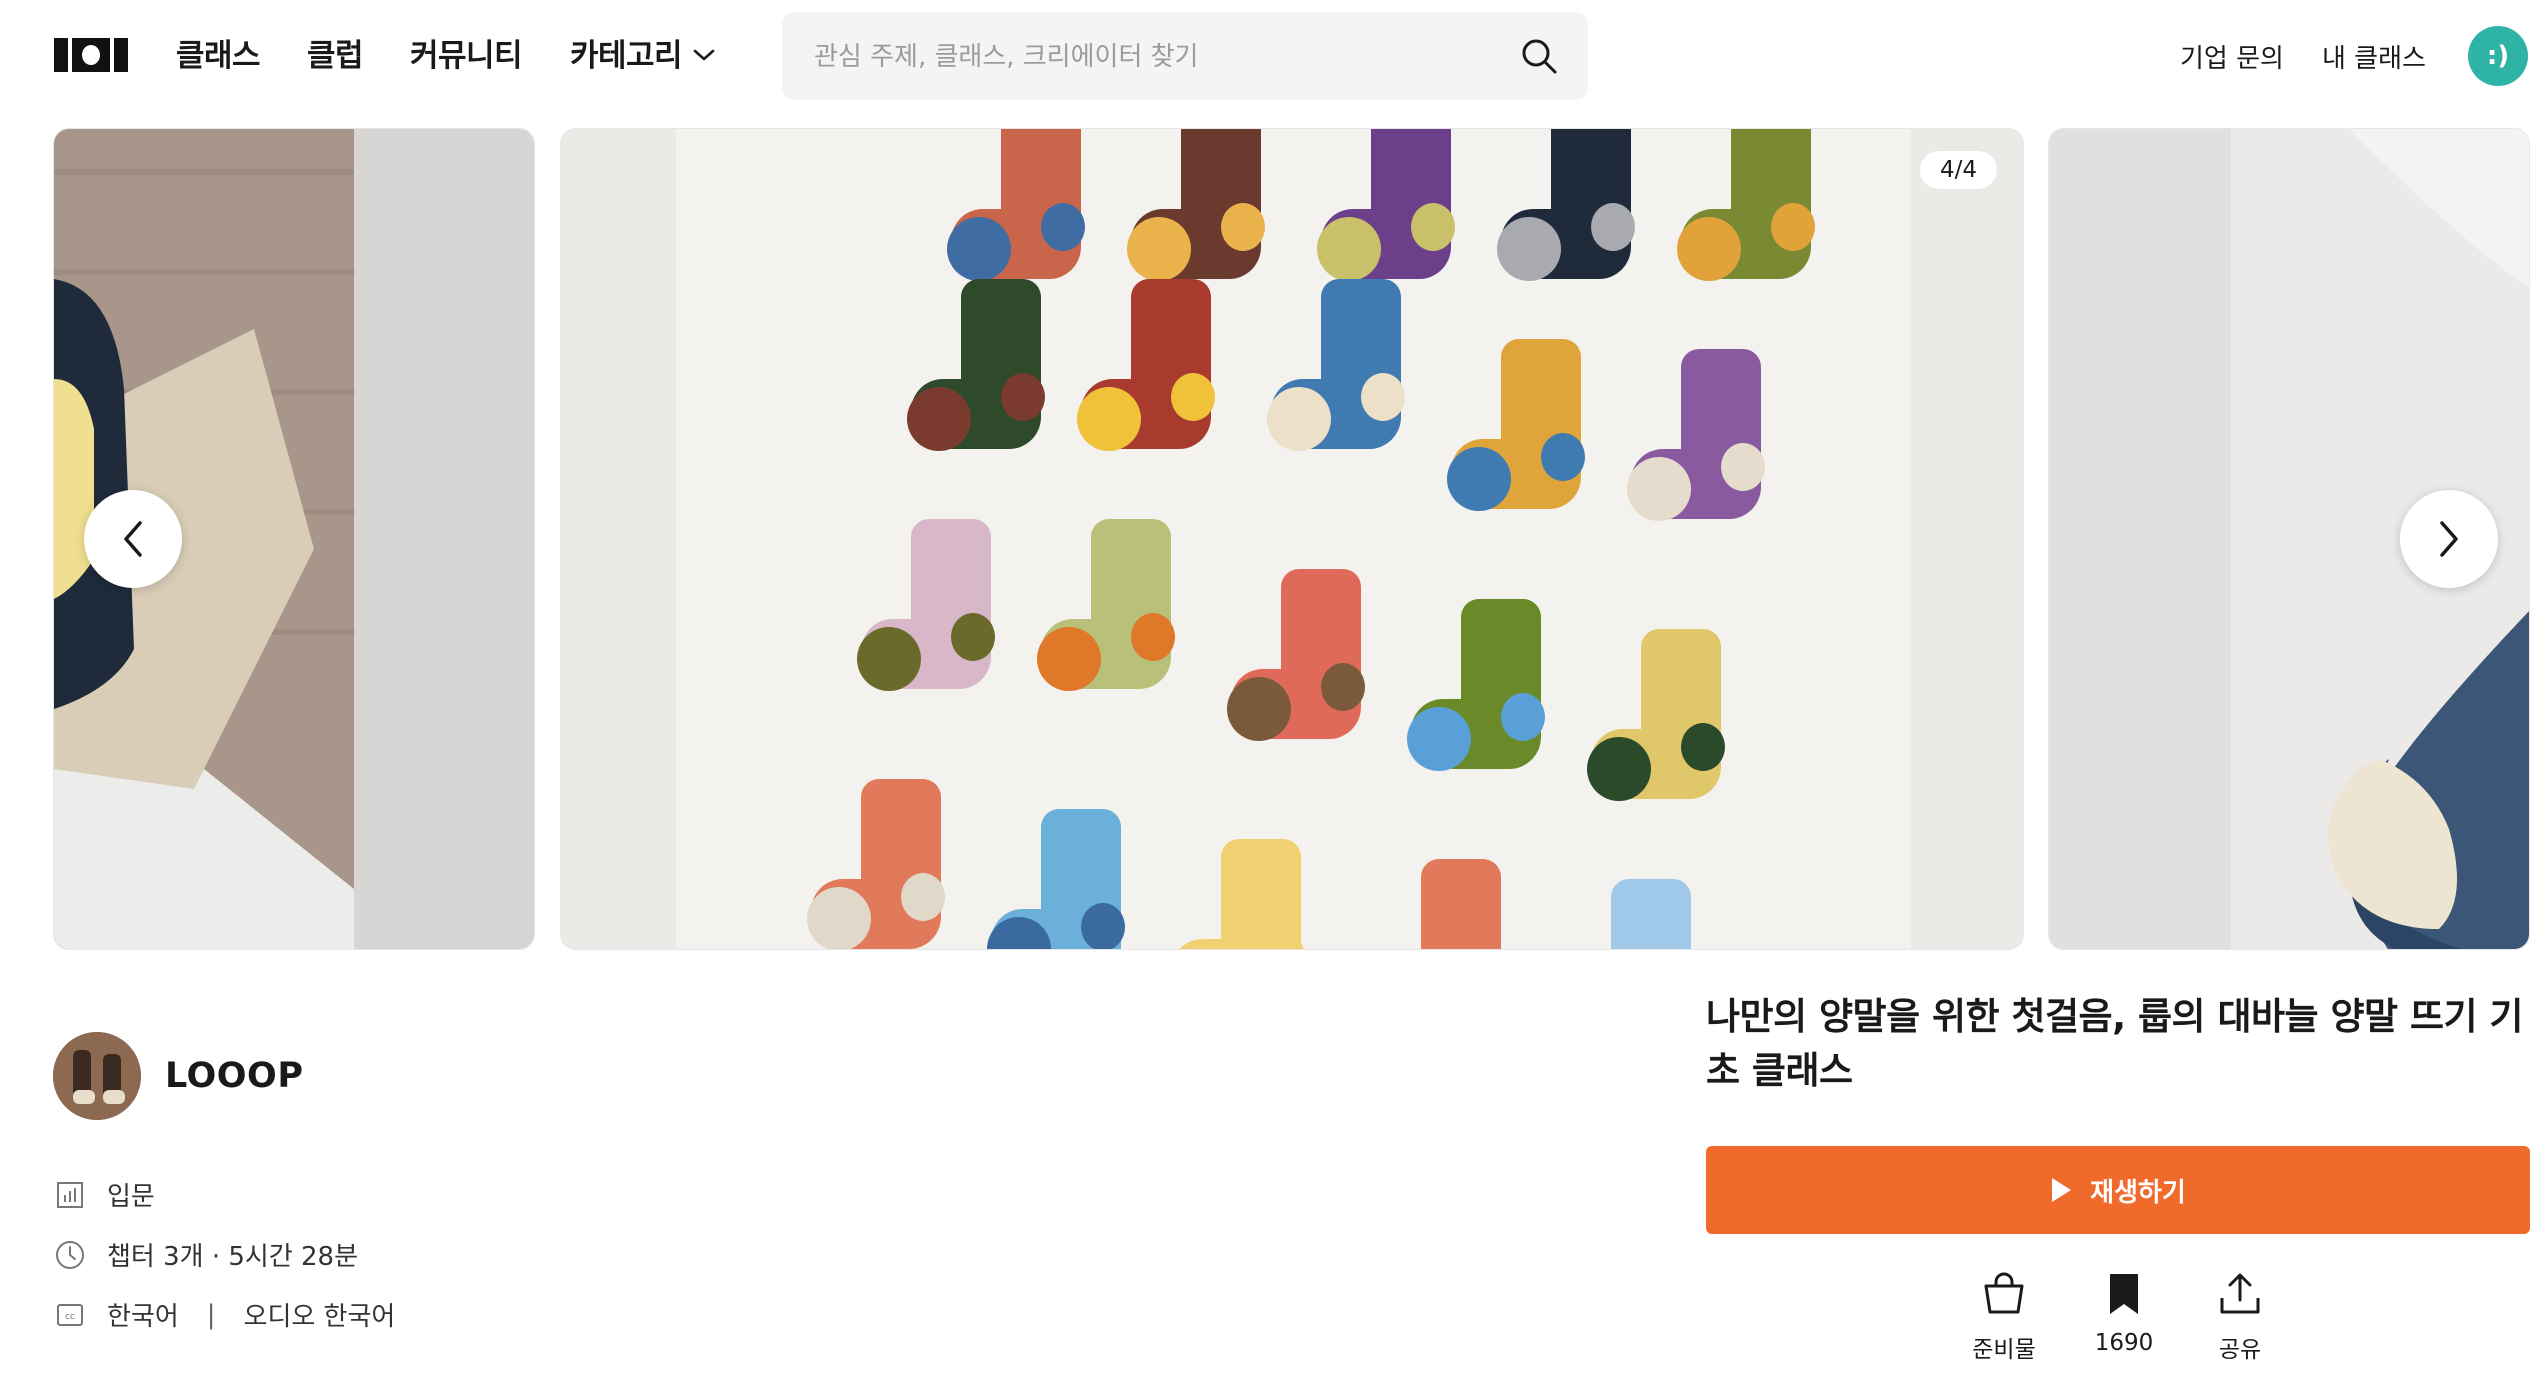  Describe the element at coordinates (70, 1195) in the screenshot. I see `level-chart-icon` at that location.